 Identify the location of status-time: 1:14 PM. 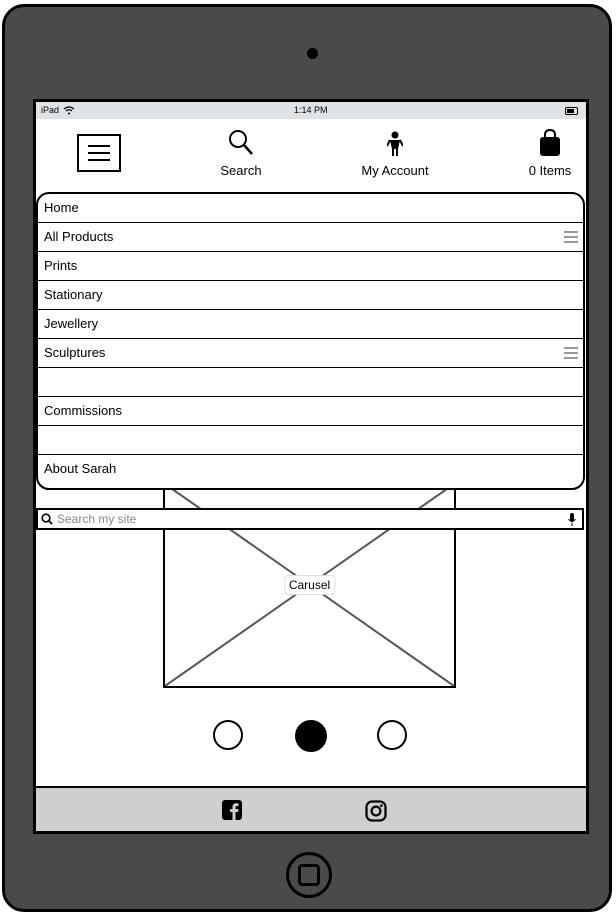
(311, 110).